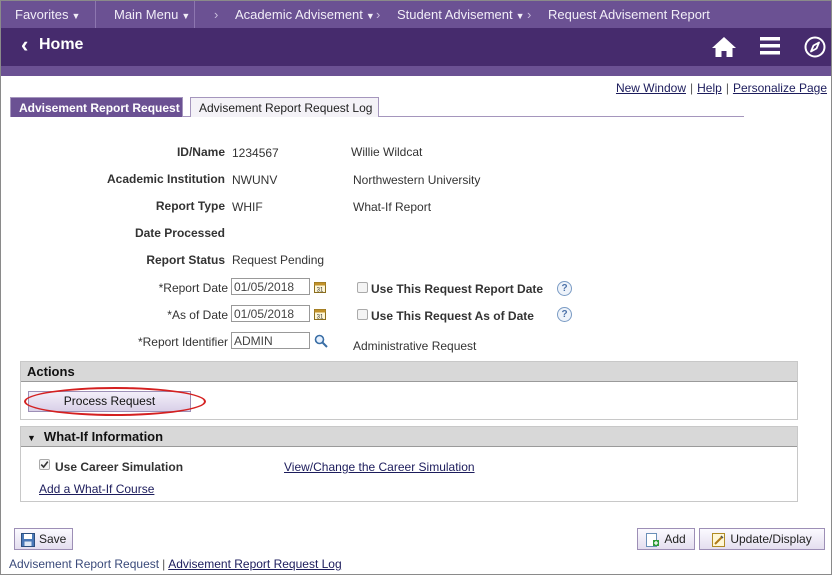  Describe the element at coordinates (452, 316) in the screenshot. I see `use-request-as-of-date-label: Use This Request As of Date` at that location.